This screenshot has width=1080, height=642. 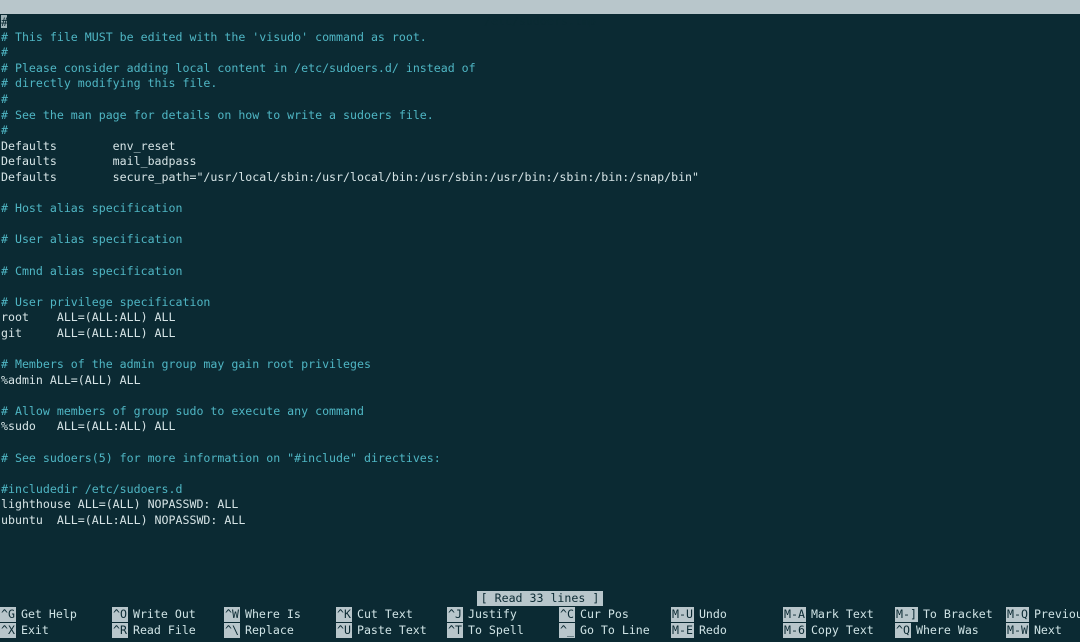 What do you see at coordinates (34, 630) in the screenshot?
I see `shortcut-label: Exit` at bounding box center [34, 630].